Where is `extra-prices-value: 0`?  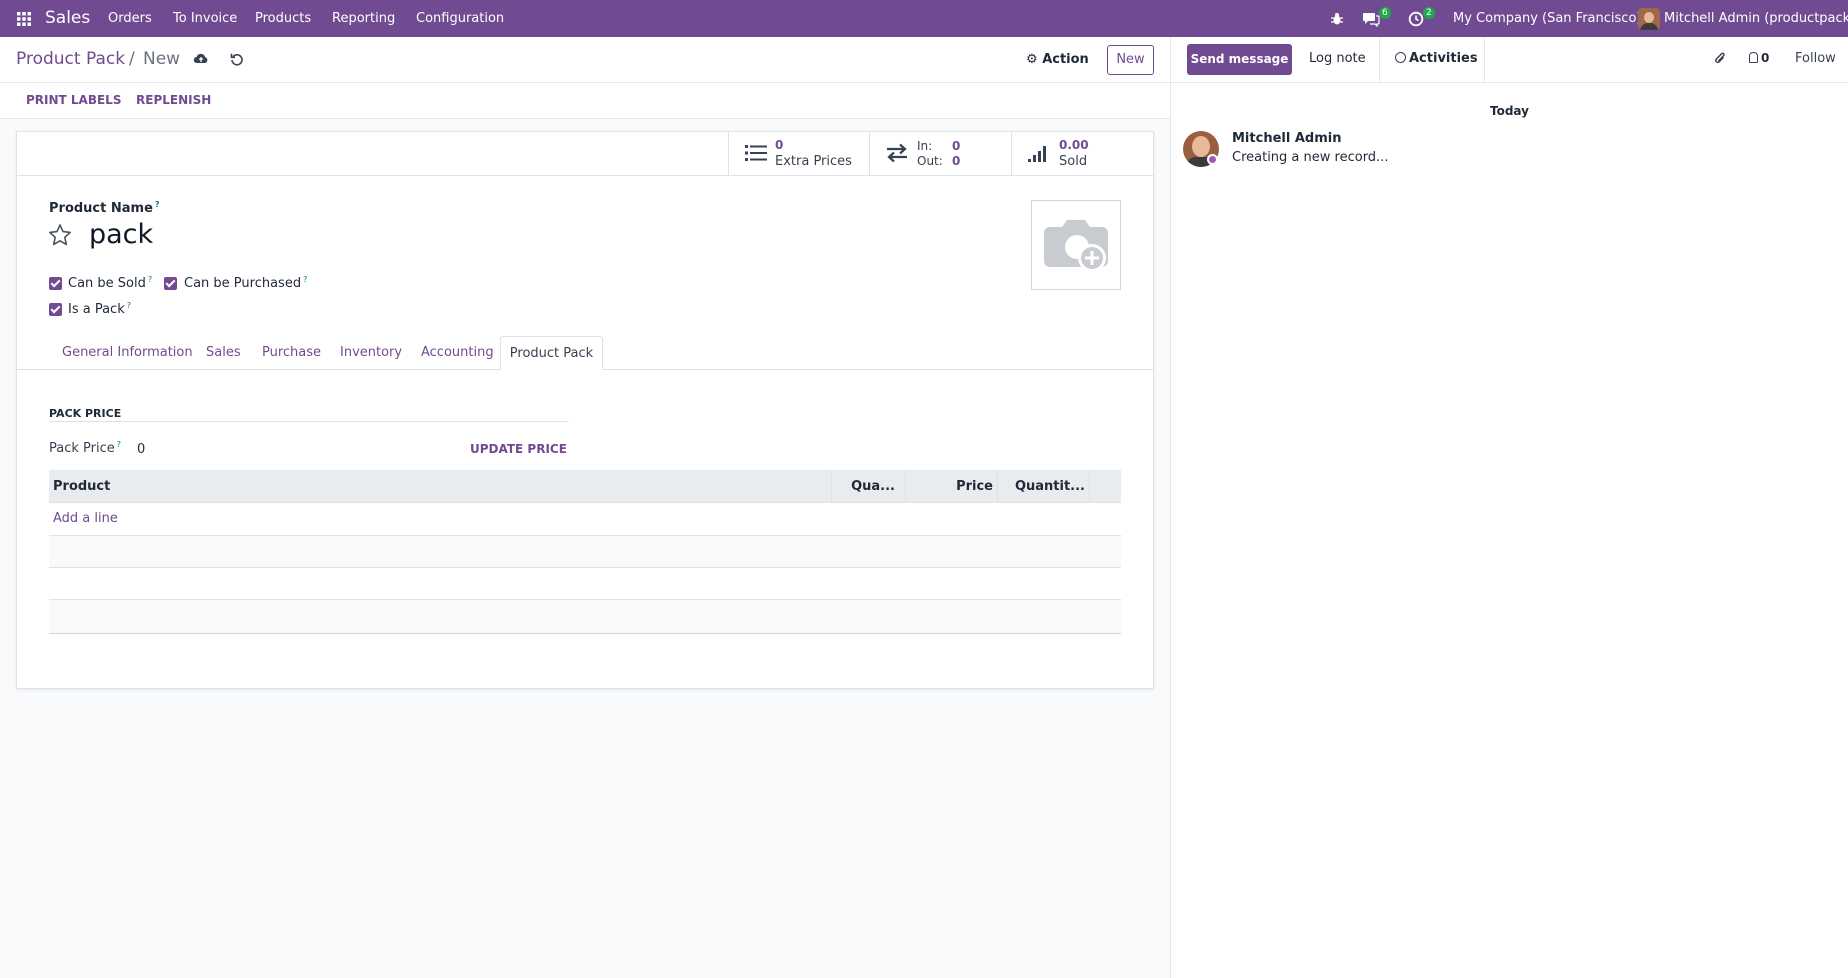 extra-prices-value: 0 is located at coordinates (779, 145).